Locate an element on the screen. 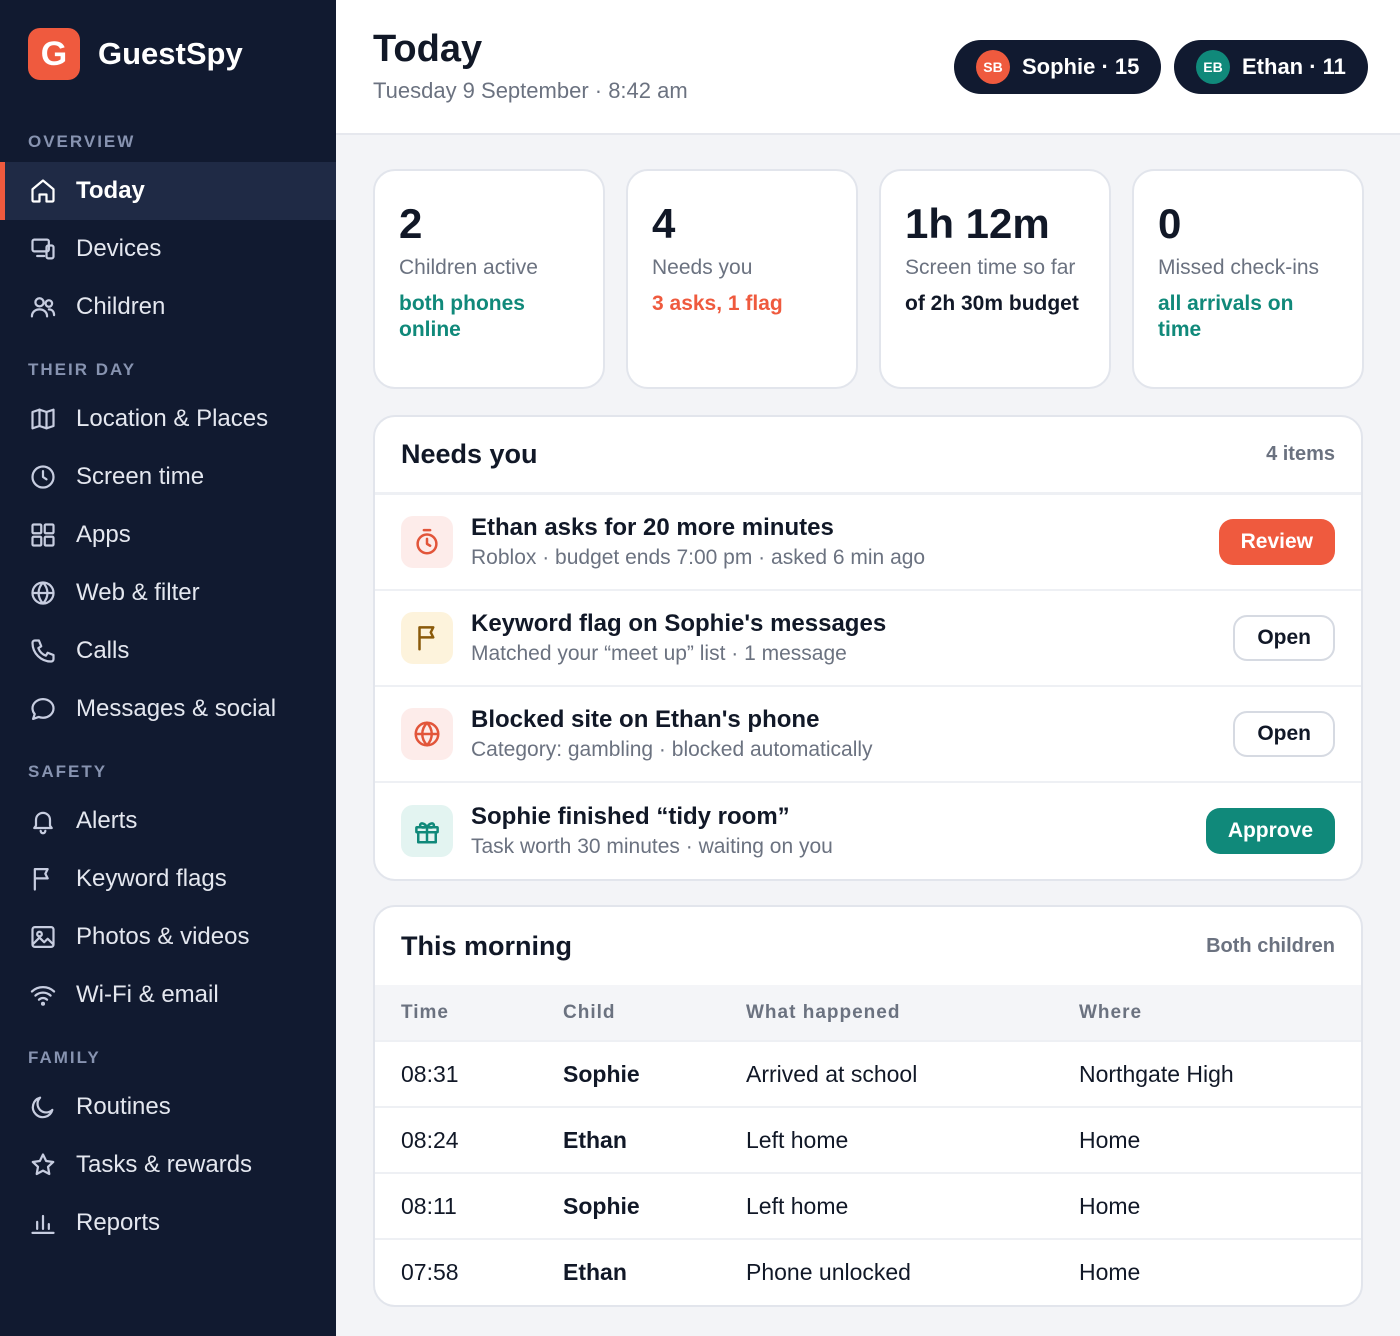 The image size is (1400, 1336). table-row: 08:24 Ethan Left home Home is located at coordinates (868, 1139).